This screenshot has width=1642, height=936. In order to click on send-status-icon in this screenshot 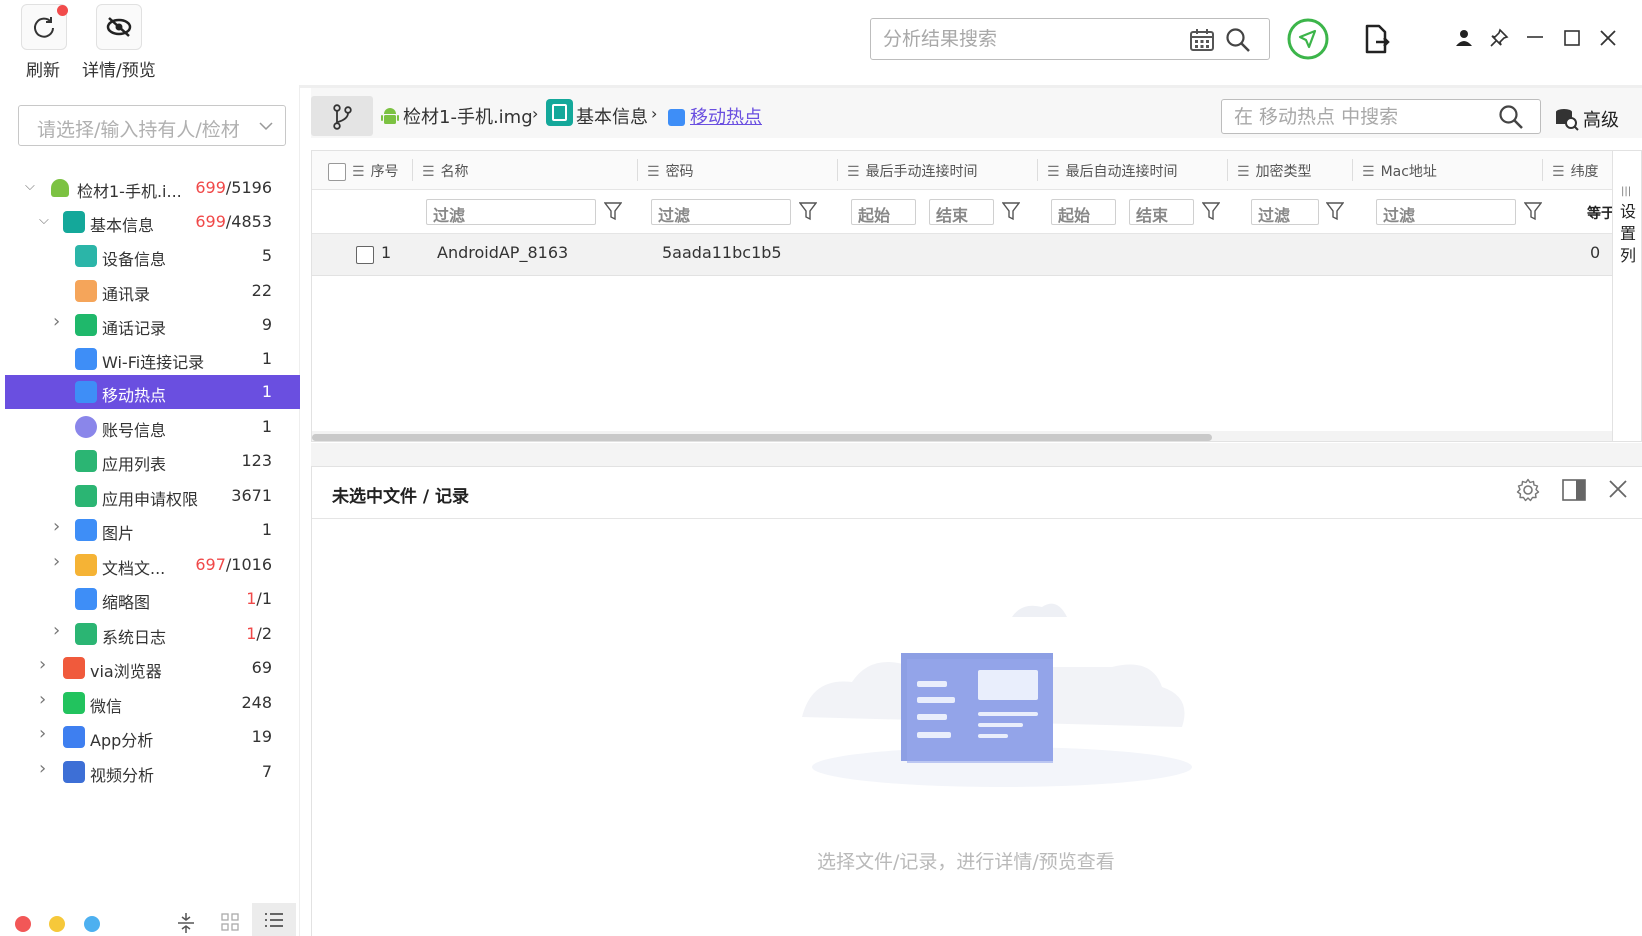, I will do `click(1308, 39)`.